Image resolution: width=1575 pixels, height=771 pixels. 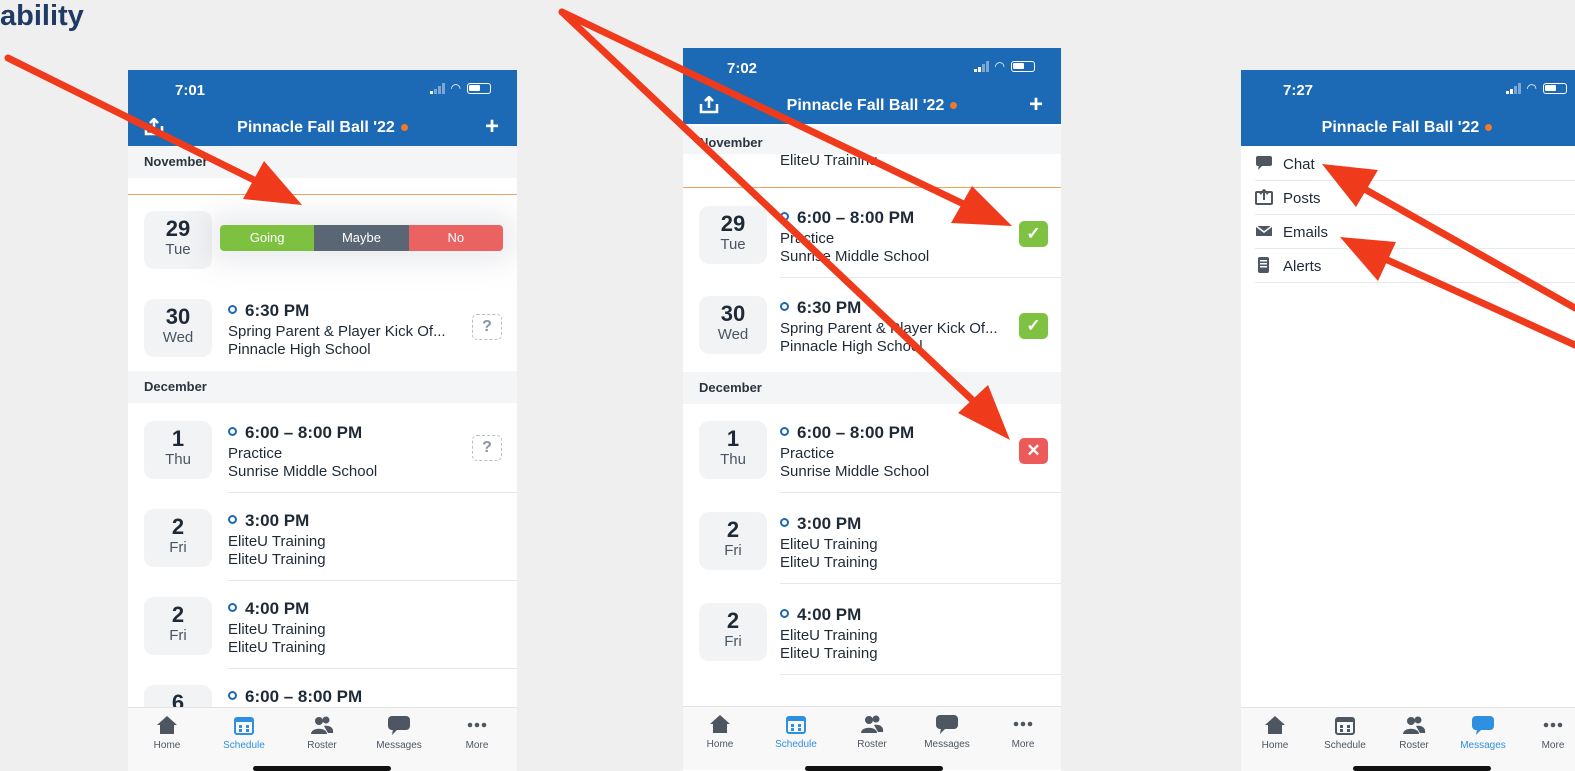 I want to click on chat-bubble-icon, so click(x=1264, y=163).